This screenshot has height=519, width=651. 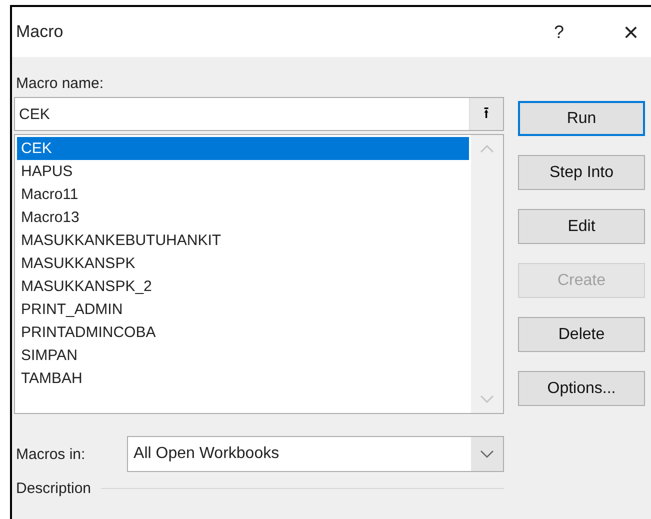 I want to click on macro-list-item: SIMPAN, so click(x=243, y=355).